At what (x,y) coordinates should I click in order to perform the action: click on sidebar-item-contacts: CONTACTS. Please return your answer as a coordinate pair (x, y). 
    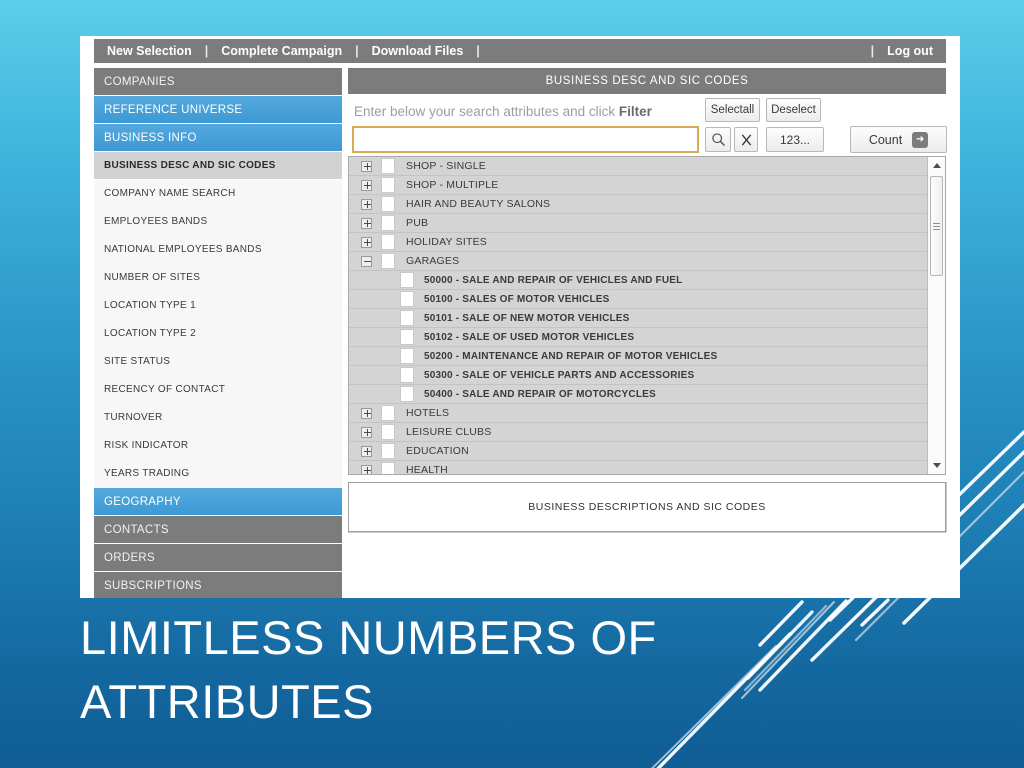
    Looking at the image, I should click on (218, 530).